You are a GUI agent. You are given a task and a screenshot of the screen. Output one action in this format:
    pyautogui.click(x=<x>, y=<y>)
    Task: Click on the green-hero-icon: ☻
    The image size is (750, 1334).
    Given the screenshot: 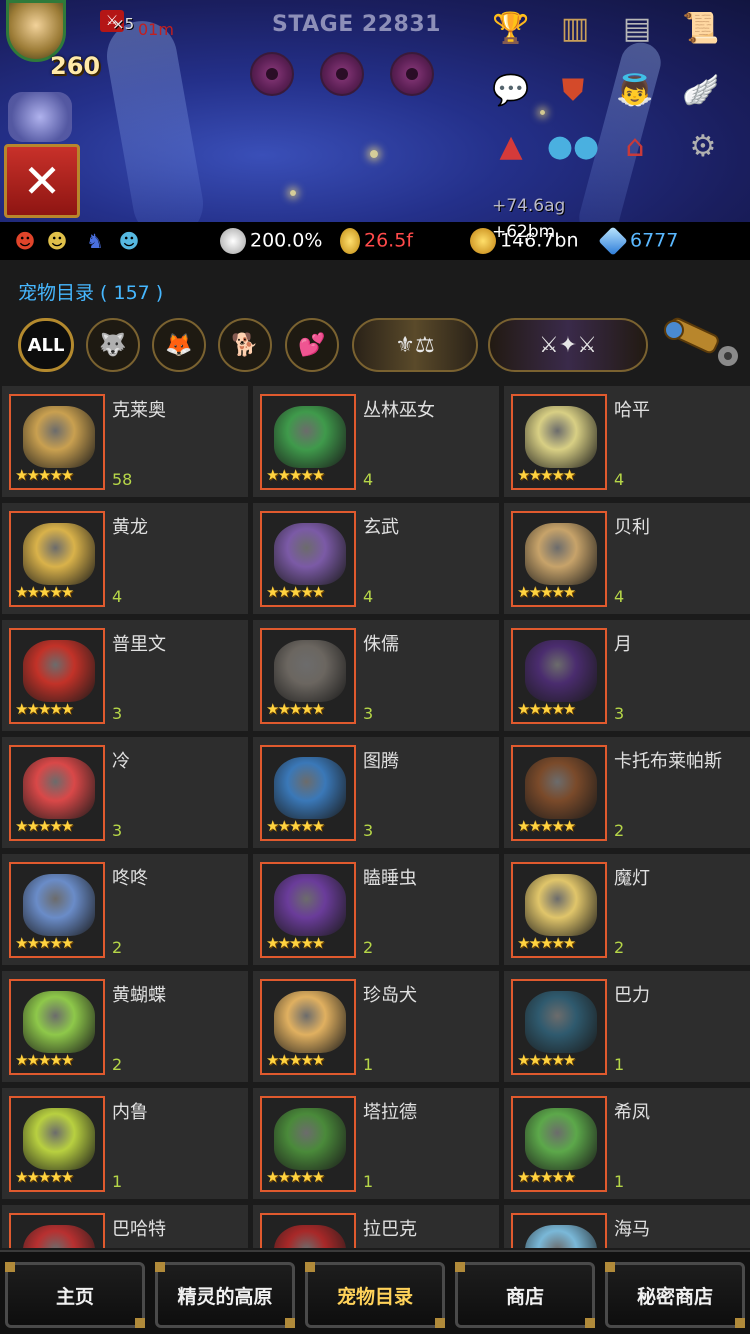 What is the action you would take?
    pyautogui.click(x=57, y=241)
    